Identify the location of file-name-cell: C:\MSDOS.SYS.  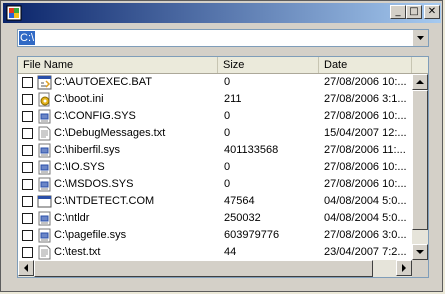
(94, 184).